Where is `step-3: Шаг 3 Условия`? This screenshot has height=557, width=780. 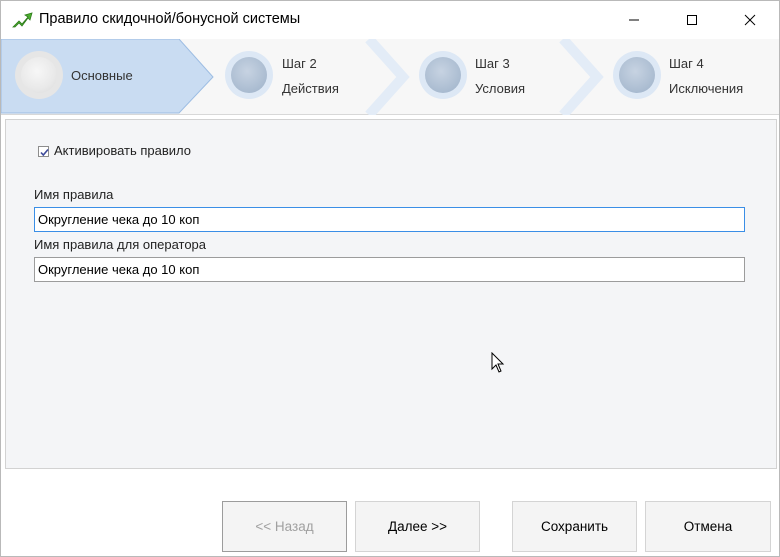
step-3: Шаг 3 Условия is located at coordinates (500, 77).